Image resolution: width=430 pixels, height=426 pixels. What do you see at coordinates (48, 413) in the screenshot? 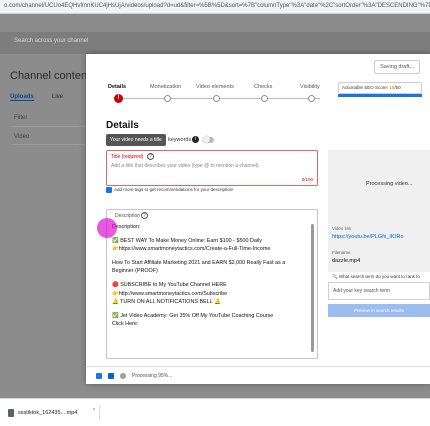
I see `download-filename: ssstiktok_162435....mp4` at bounding box center [48, 413].